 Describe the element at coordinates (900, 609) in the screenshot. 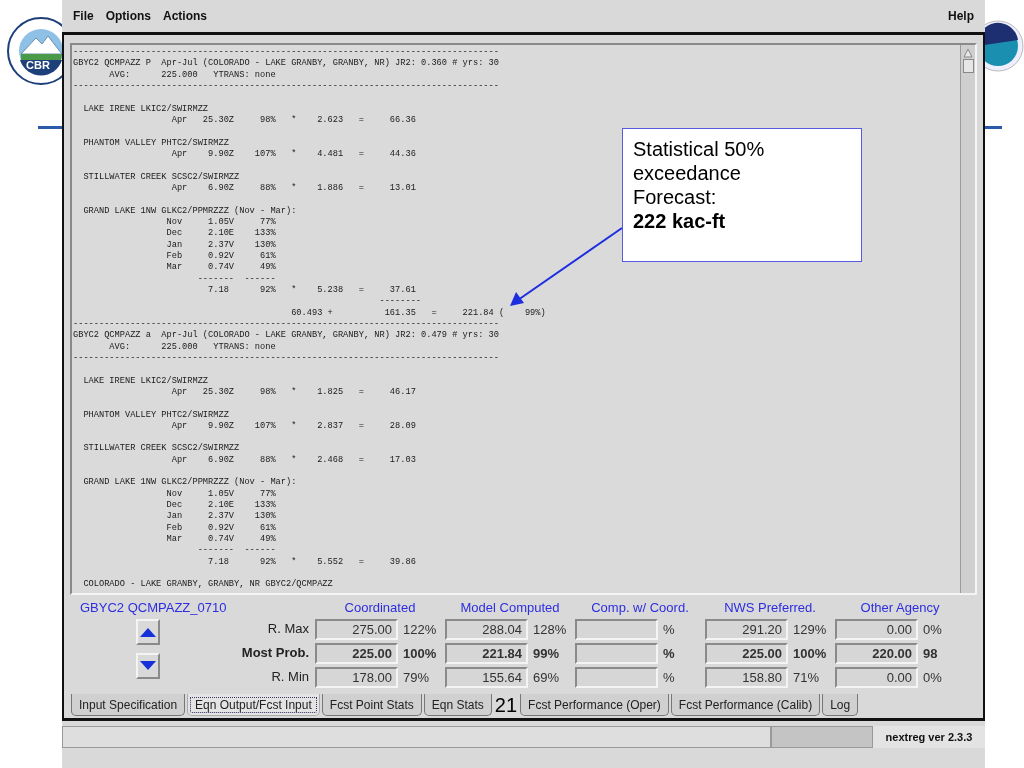

I see `column-heading: Other Agency` at that location.